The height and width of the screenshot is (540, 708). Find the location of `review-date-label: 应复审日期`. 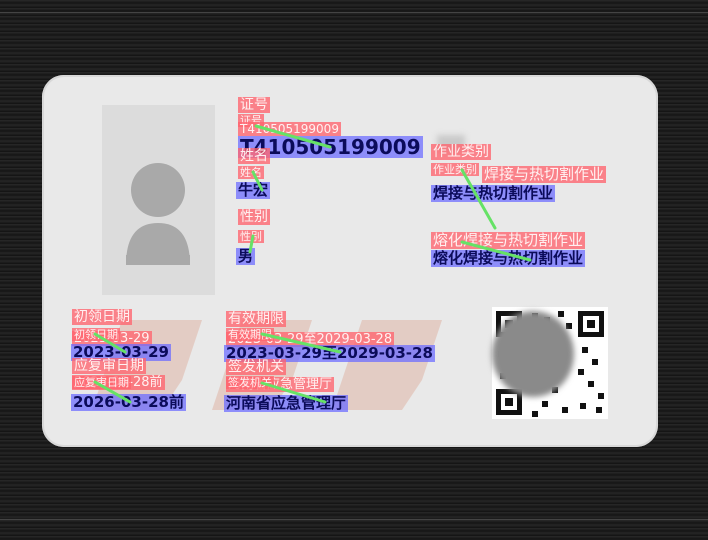

review-date-label: 应复审日期 is located at coordinates (109, 366).